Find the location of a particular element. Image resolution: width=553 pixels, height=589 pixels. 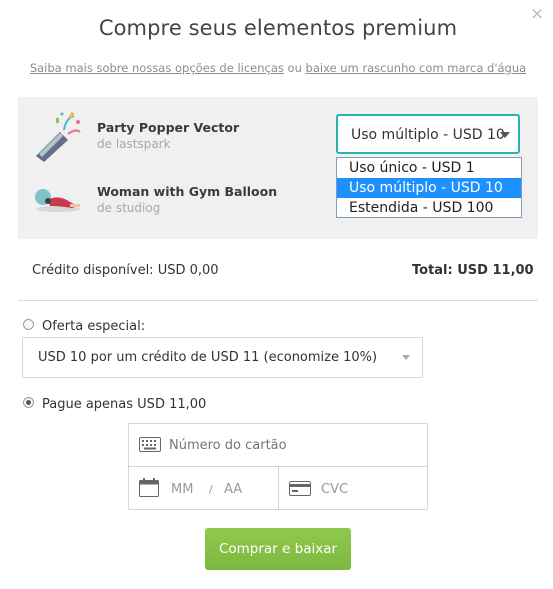

calendar-icon is located at coordinates (149, 487).